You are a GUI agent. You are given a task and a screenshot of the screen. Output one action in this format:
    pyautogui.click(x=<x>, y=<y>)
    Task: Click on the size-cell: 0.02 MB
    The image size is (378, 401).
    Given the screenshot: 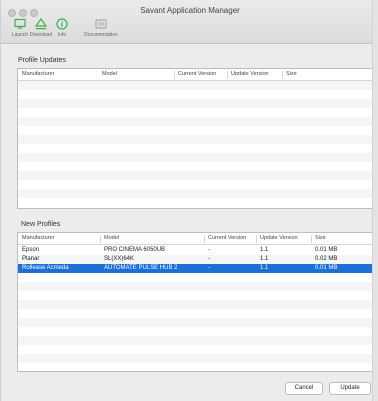 What is the action you would take?
    pyautogui.click(x=326, y=259)
    